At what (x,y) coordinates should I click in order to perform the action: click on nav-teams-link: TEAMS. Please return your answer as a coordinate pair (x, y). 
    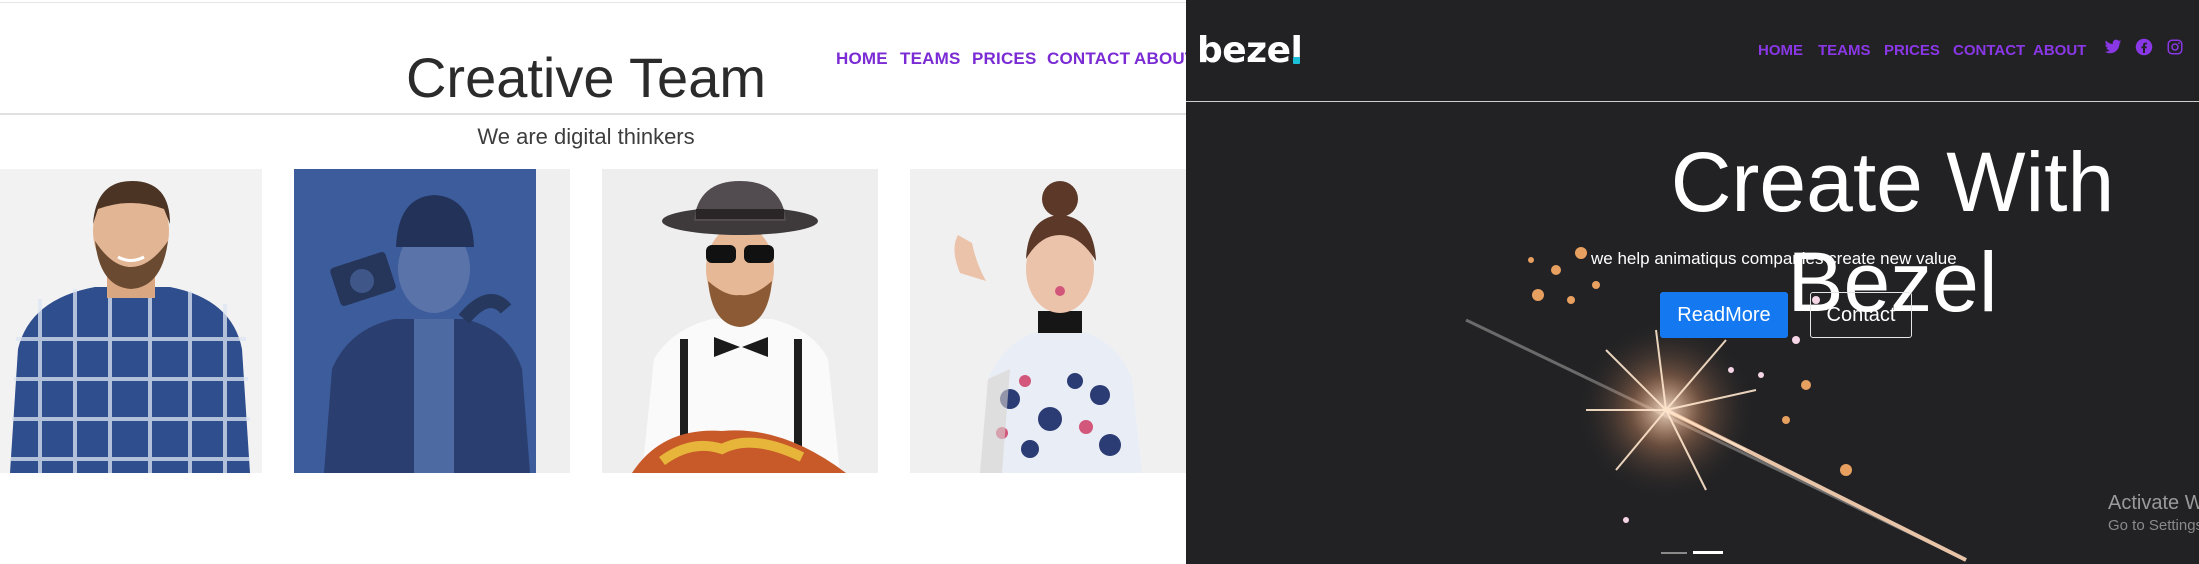
    Looking at the image, I should click on (930, 59).